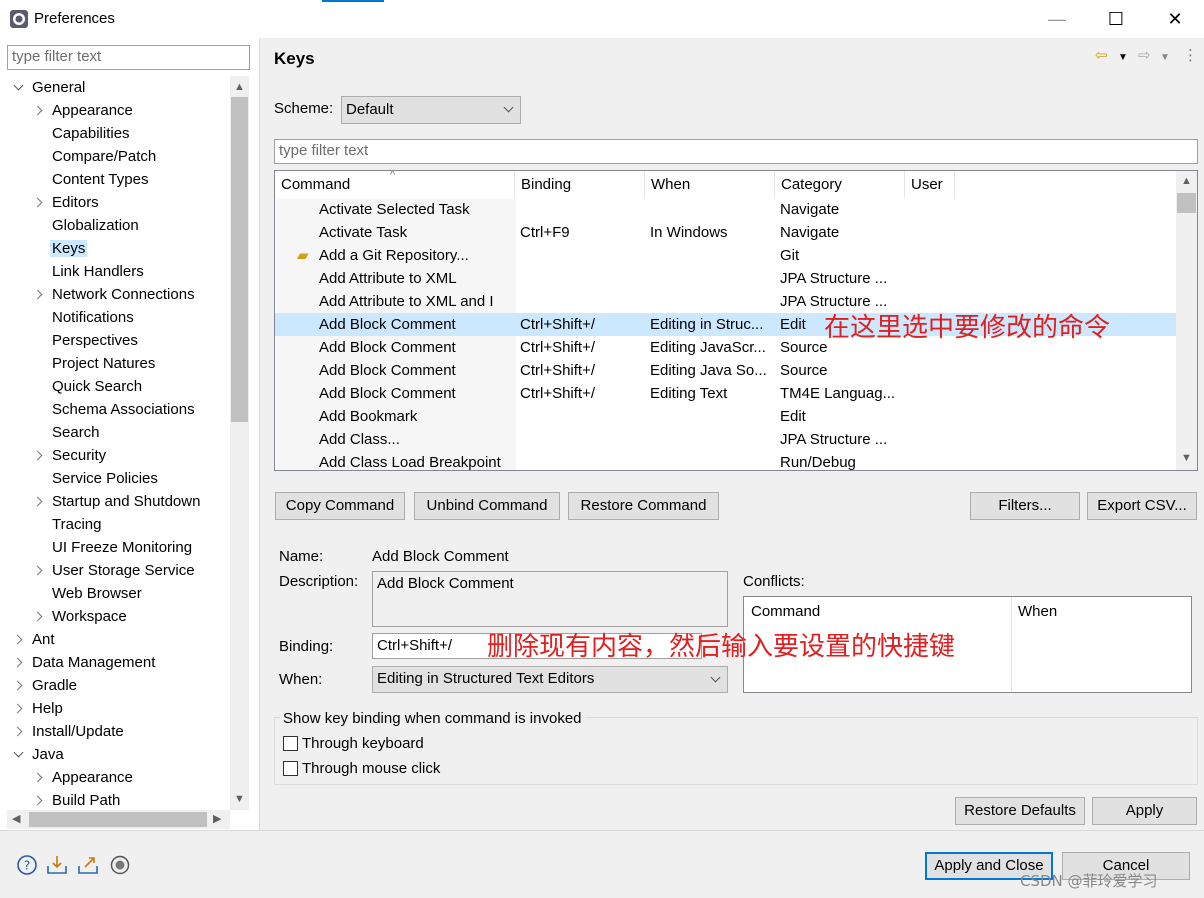 The width and height of the screenshot is (1204, 898). Describe the element at coordinates (217, 819) in the screenshot. I see `scroll-right-icon: ▶` at that location.